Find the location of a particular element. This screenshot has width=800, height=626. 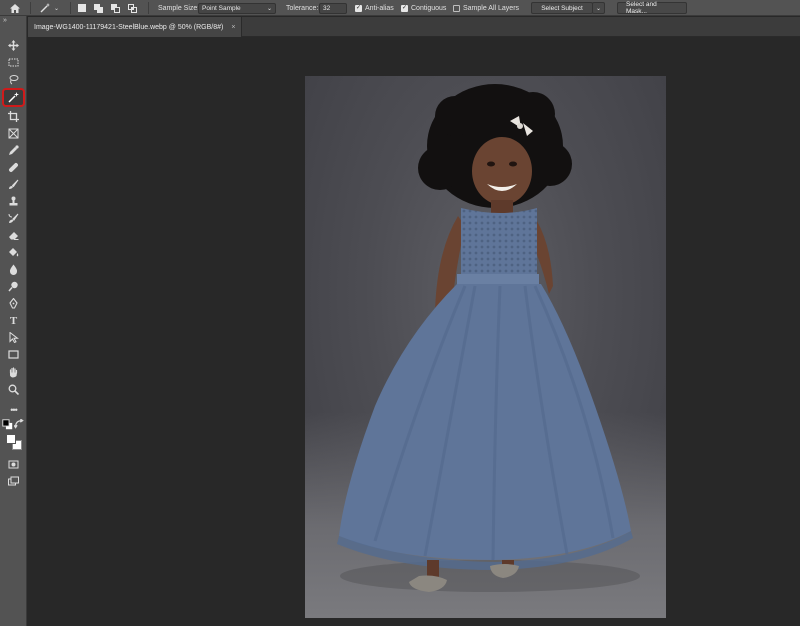

more-icon: ••• is located at coordinates (14, 409).